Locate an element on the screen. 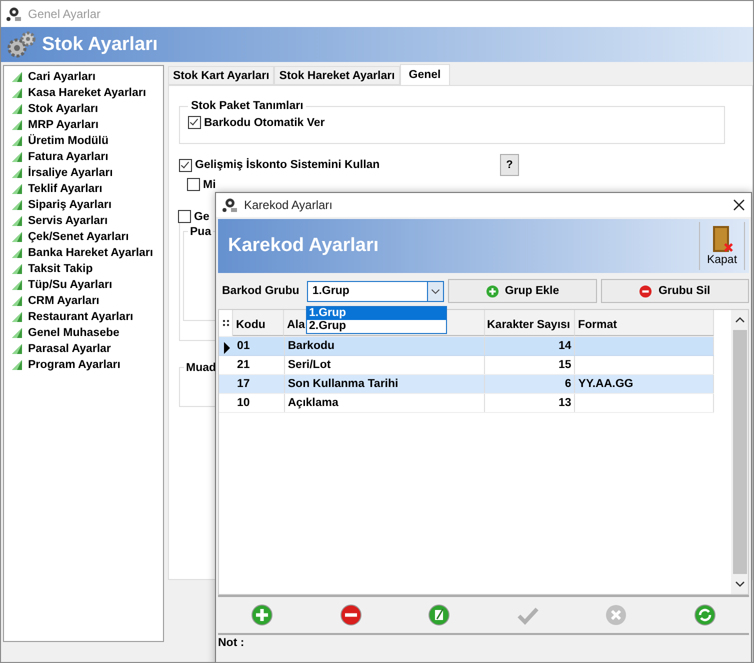 This screenshot has height=663, width=754. window-title: Genel Ayarlar is located at coordinates (64, 14).